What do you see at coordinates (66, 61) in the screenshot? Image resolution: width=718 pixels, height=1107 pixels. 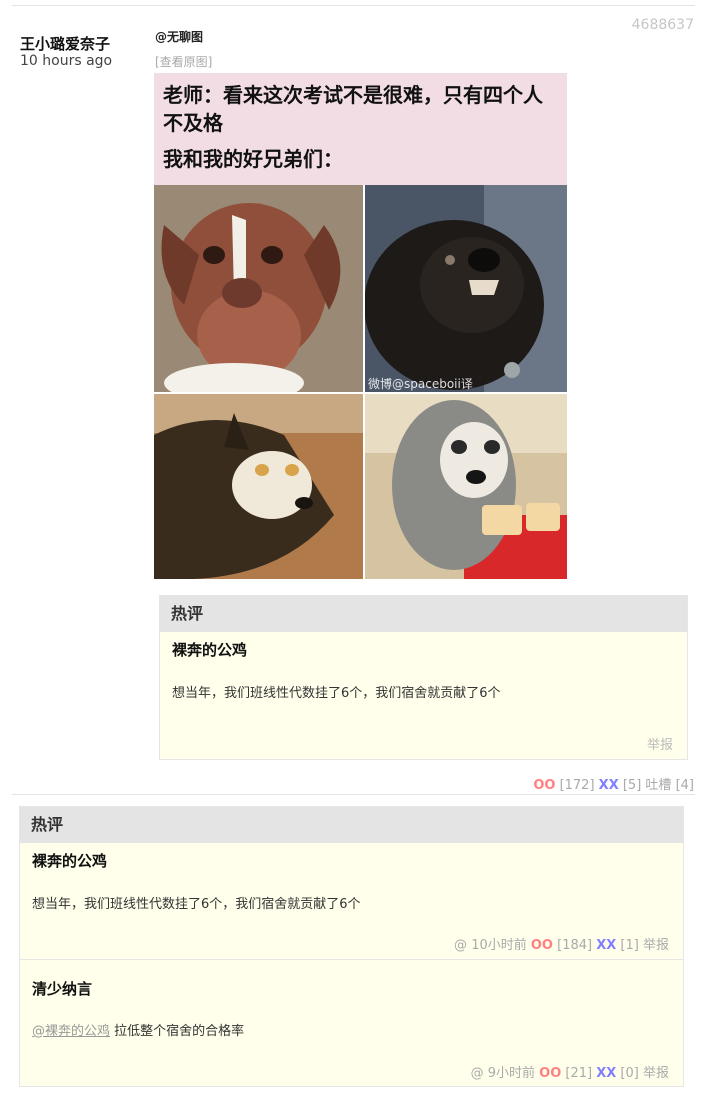 I see `post-time: 10 hours ago` at bounding box center [66, 61].